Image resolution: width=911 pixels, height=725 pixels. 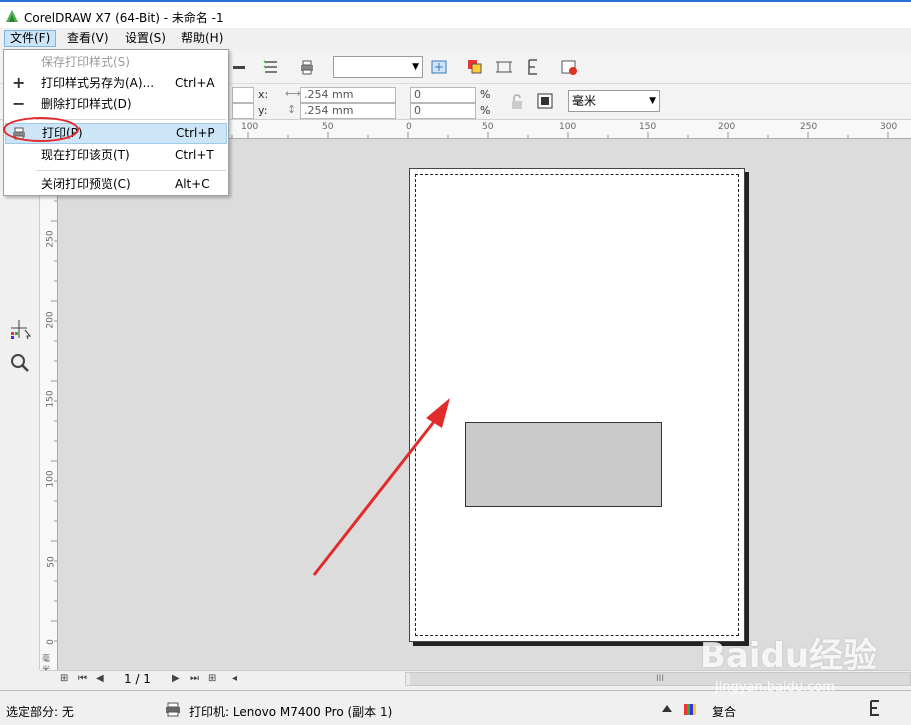 What do you see at coordinates (64, 678) in the screenshot?
I see `add-page-before-icon: ⊞` at bounding box center [64, 678].